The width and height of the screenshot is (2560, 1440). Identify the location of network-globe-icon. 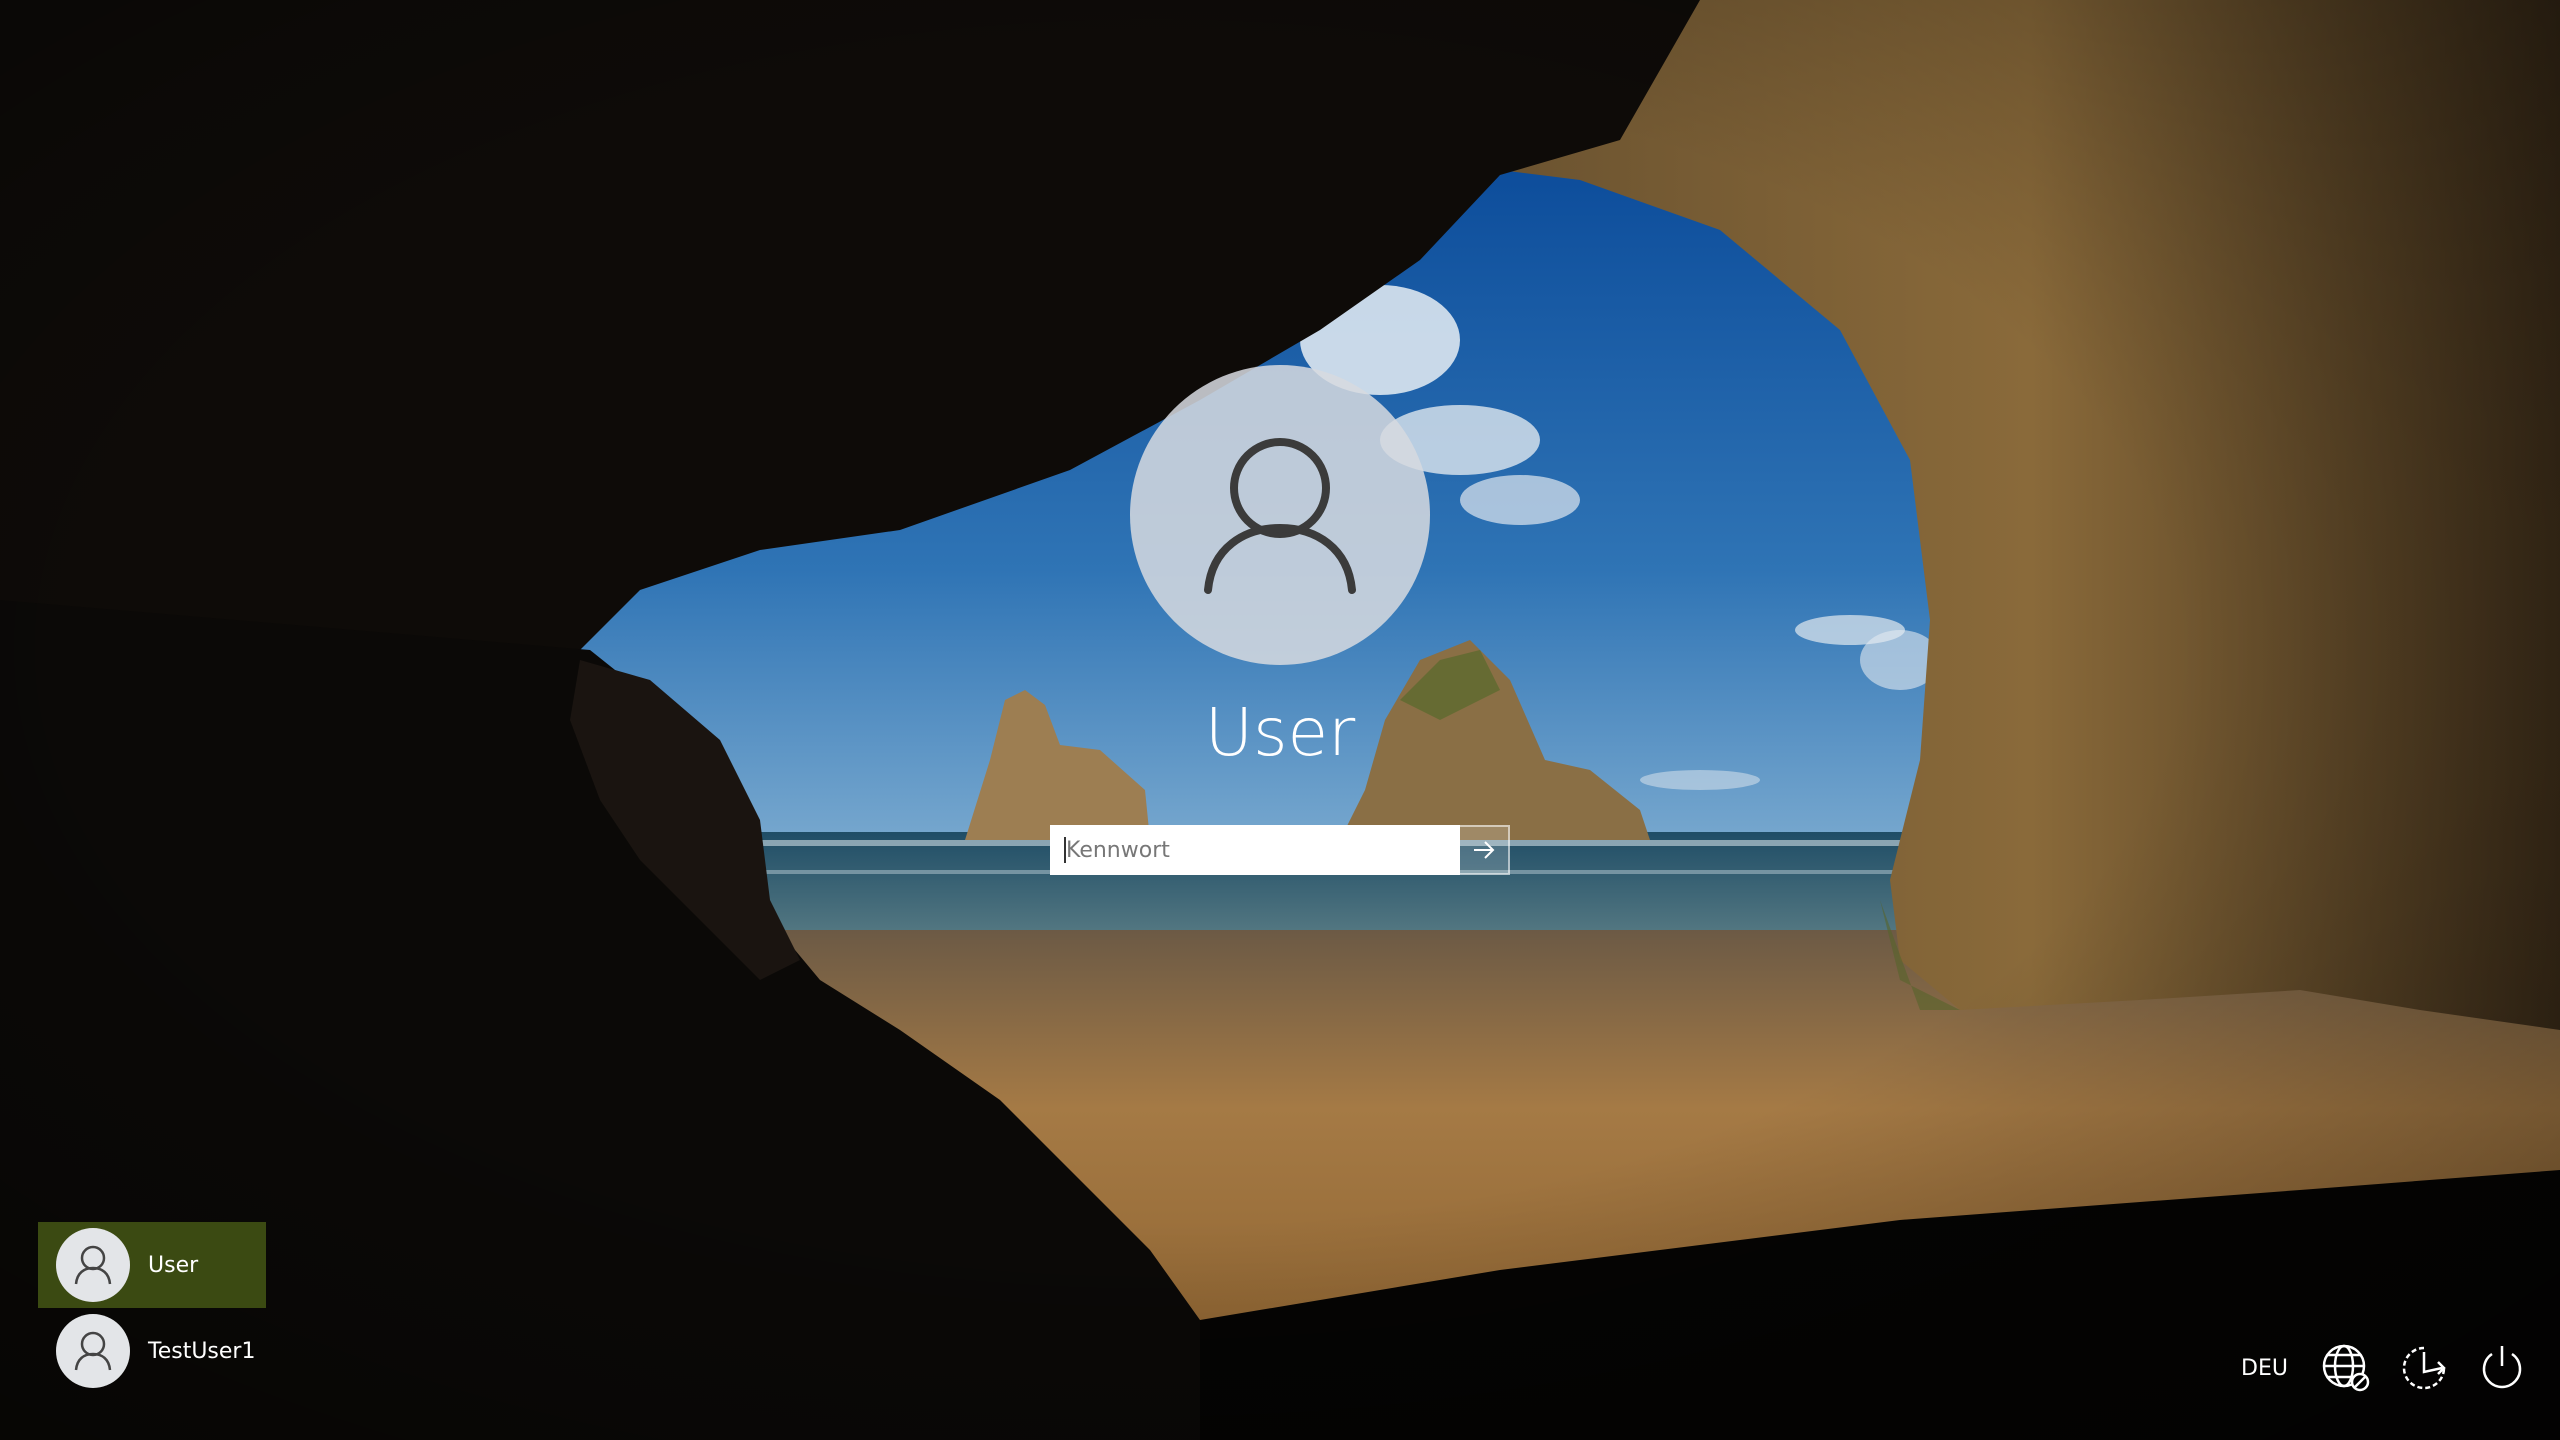
(2346, 1368).